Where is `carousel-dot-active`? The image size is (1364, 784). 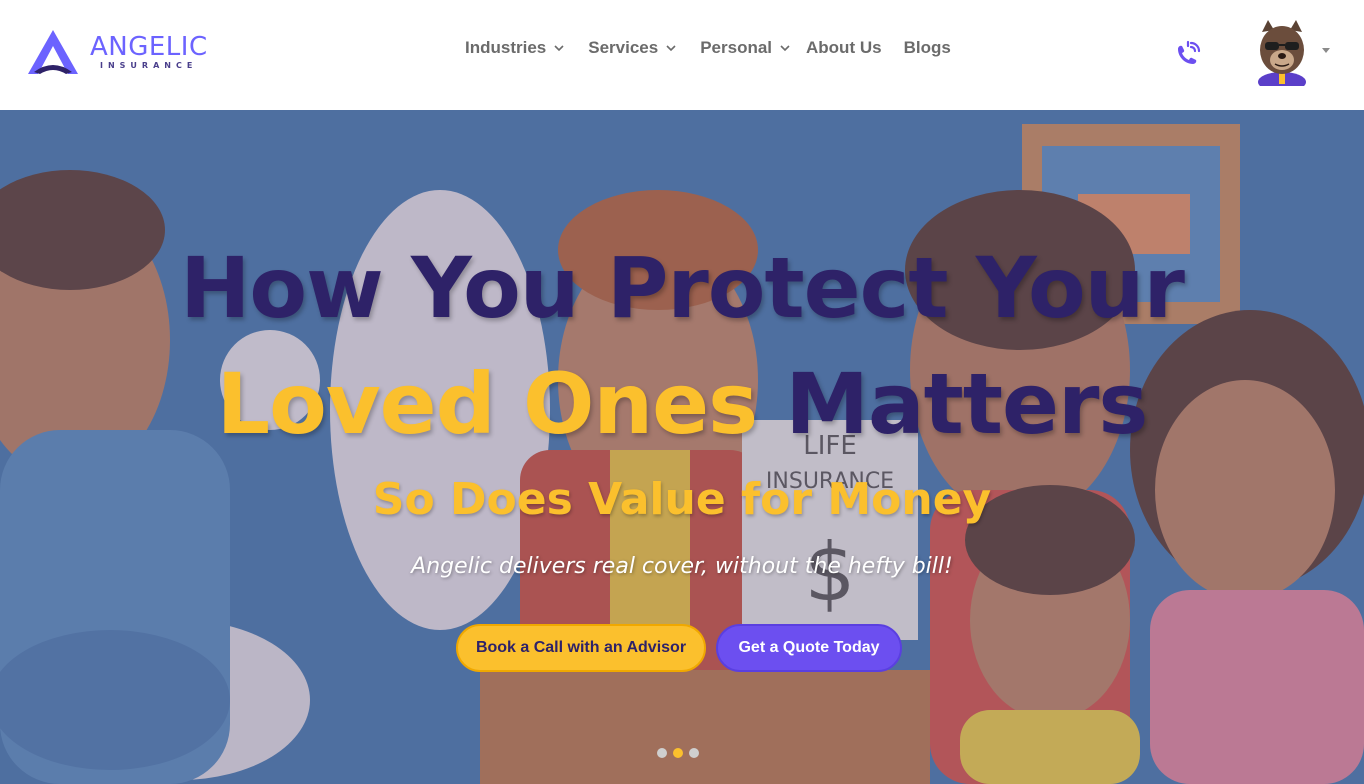
carousel-dot-active is located at coordinates (678, 753).